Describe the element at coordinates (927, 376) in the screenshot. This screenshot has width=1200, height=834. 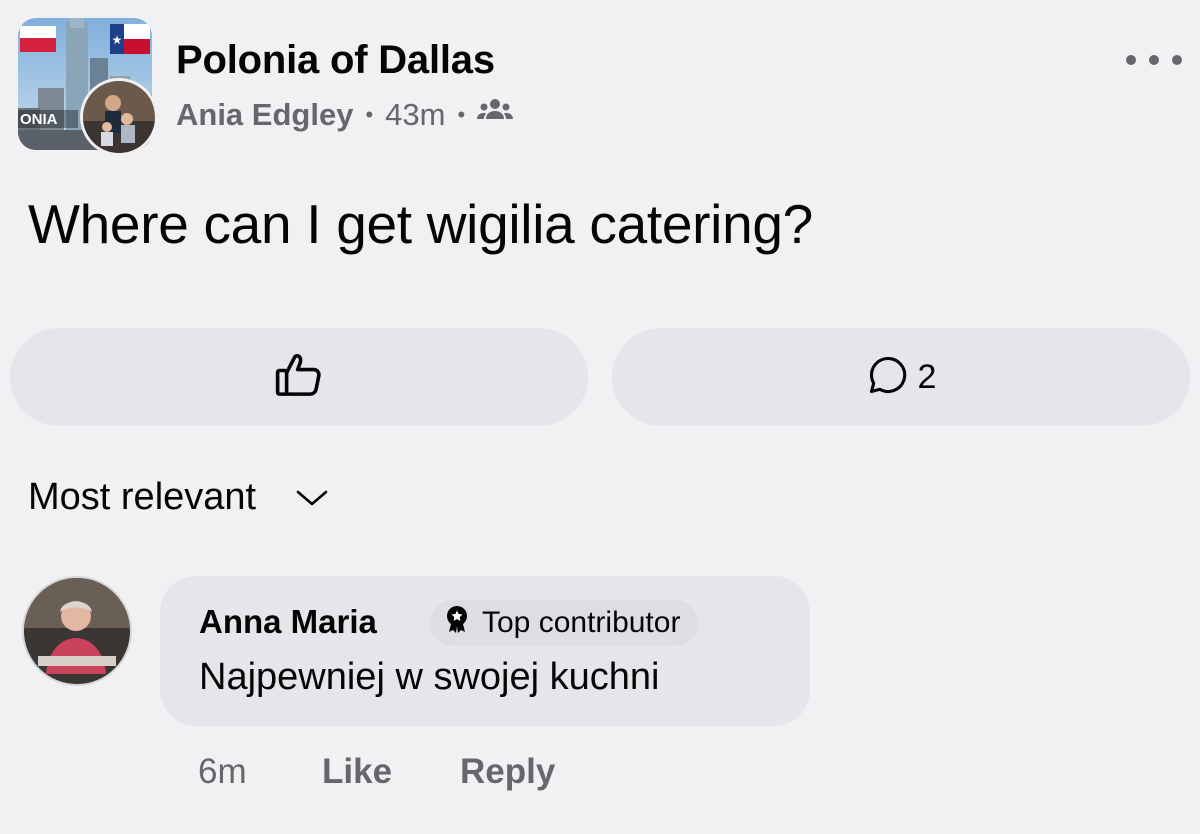
I see `comment-count: 2` at that location.